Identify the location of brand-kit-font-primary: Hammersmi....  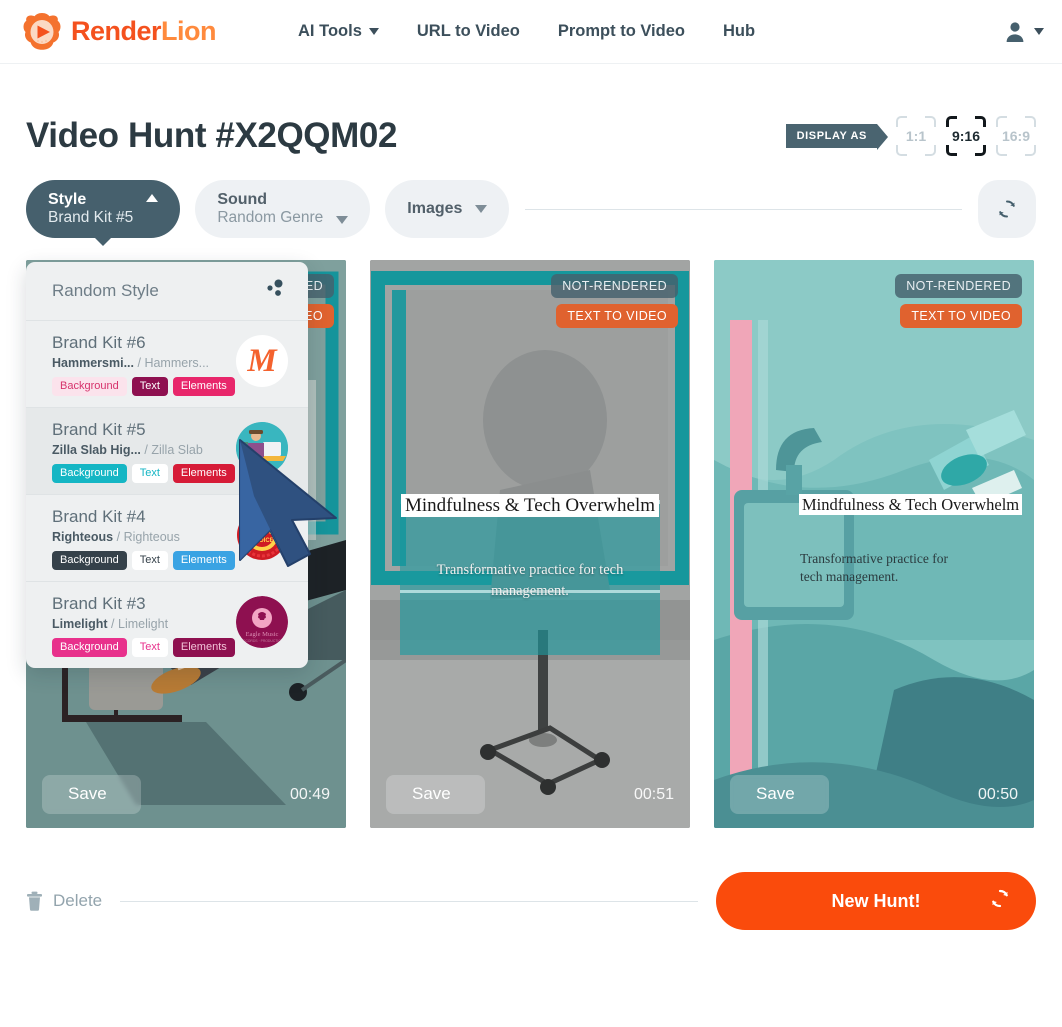
(93, 363).